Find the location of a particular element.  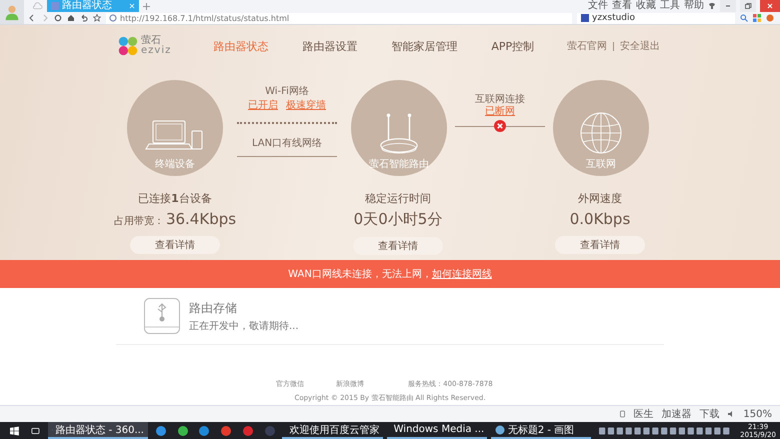

node-caption: 萤石智能路由 is located at coordinates (399, 164).